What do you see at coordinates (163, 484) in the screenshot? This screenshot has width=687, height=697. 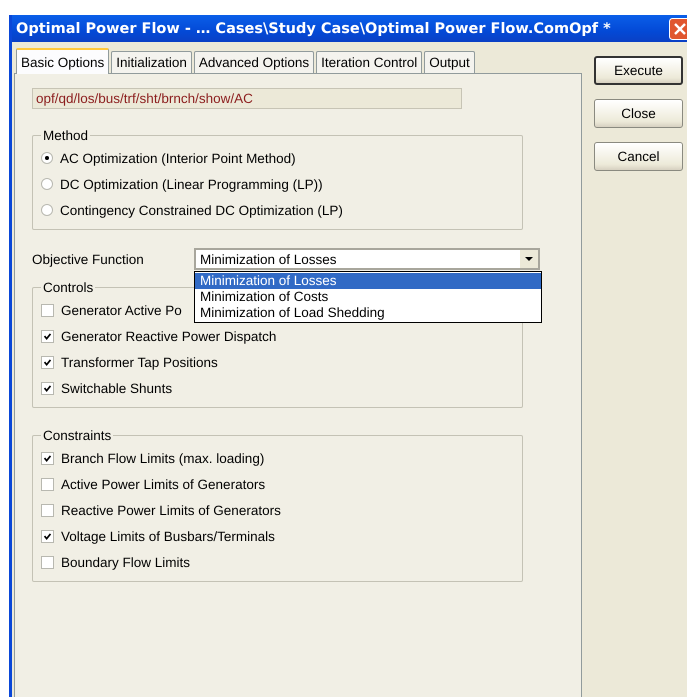 I see `checkbox-label: Active Power Limits of Generators` at bounding box center [163, 484].